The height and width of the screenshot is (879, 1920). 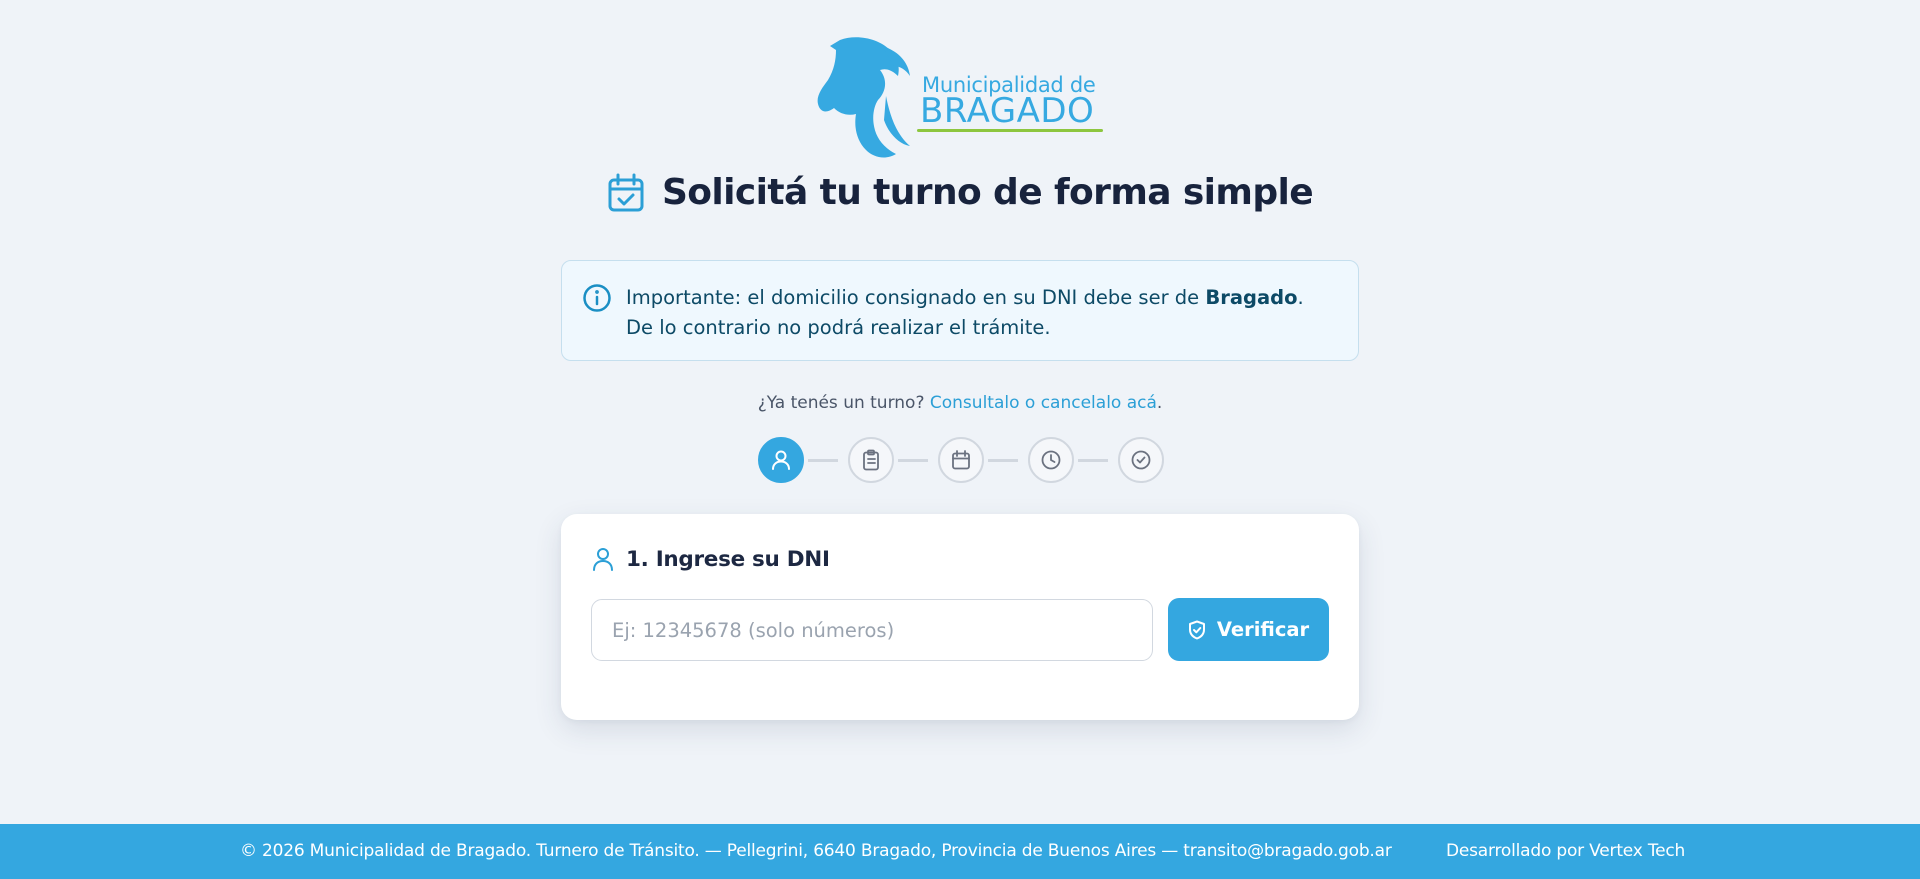 What do you see at coordinates (987, 192) in the screenshot?
I see `page-title: Solicitá tu turno de forma simple` at bounding box center [987, 192].